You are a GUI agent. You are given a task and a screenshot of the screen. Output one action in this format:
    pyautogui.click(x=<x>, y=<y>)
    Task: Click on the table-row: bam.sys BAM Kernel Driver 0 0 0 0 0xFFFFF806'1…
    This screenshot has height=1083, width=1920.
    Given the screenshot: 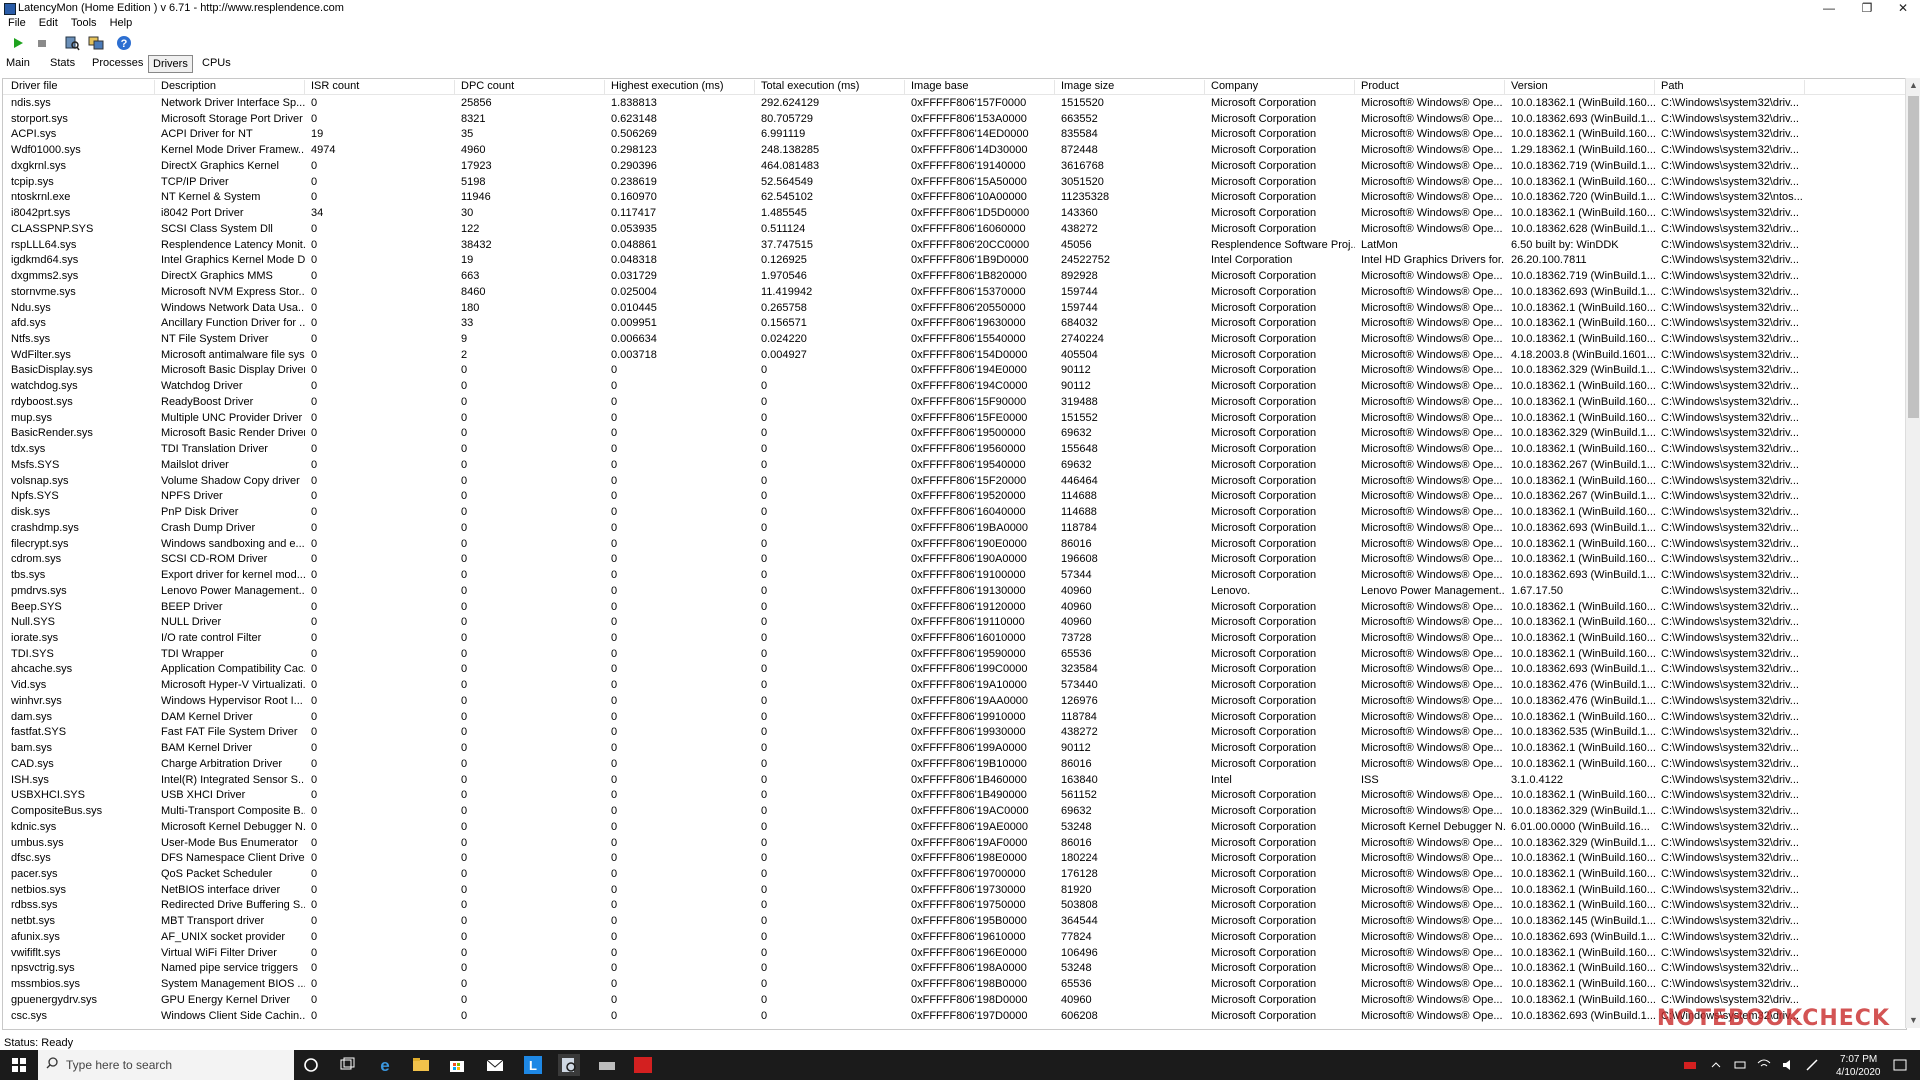 What is the action you would take?
    pyautogui.click(x=954, y=749)
    